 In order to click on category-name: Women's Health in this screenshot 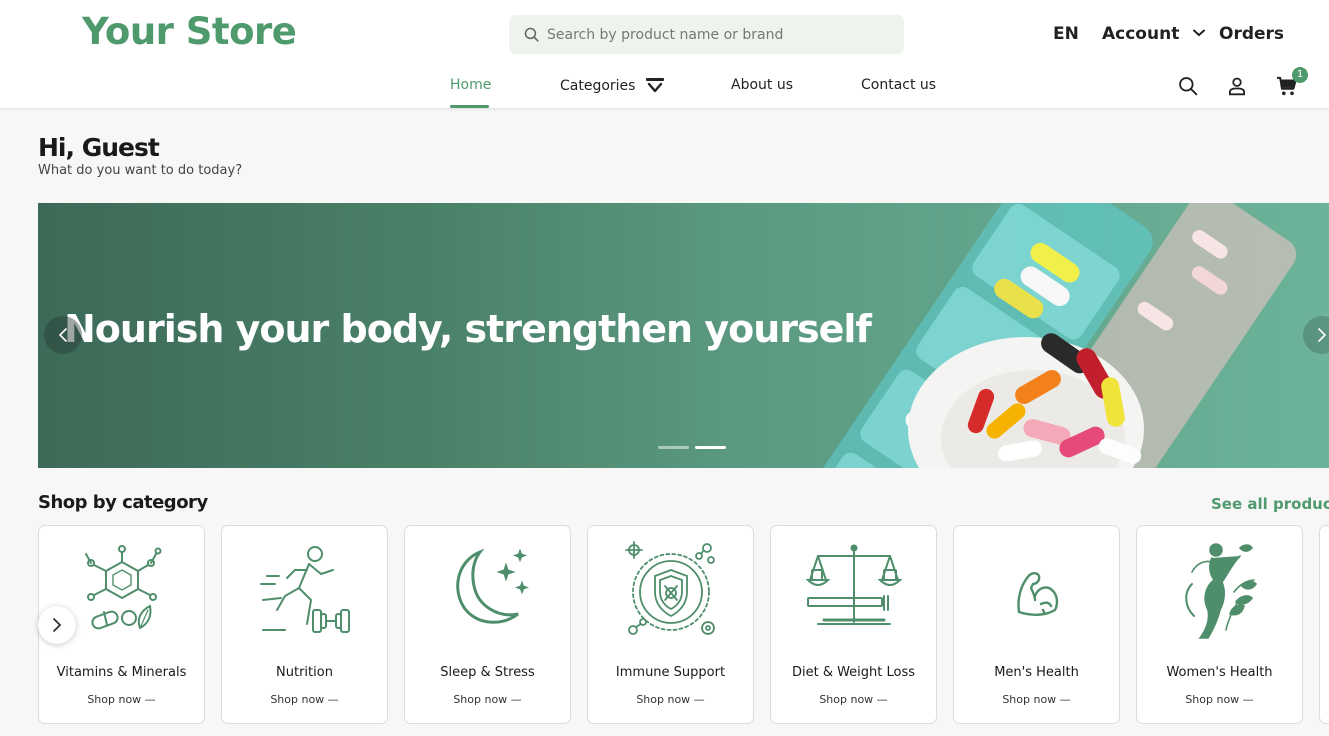, I will do `click(1219, 672)`.